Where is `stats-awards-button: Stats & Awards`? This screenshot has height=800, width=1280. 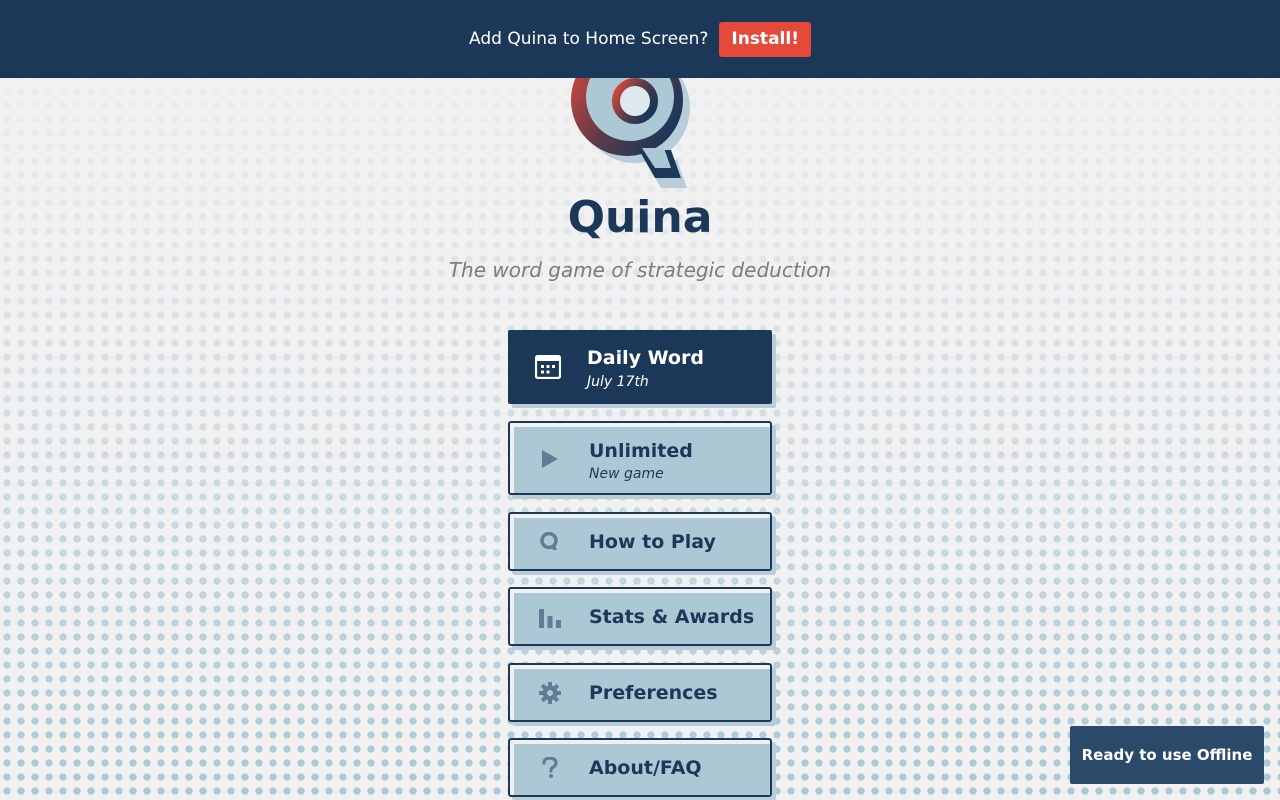 stats-awards-button: Stats & Awards is located at coordinates (640, 616).